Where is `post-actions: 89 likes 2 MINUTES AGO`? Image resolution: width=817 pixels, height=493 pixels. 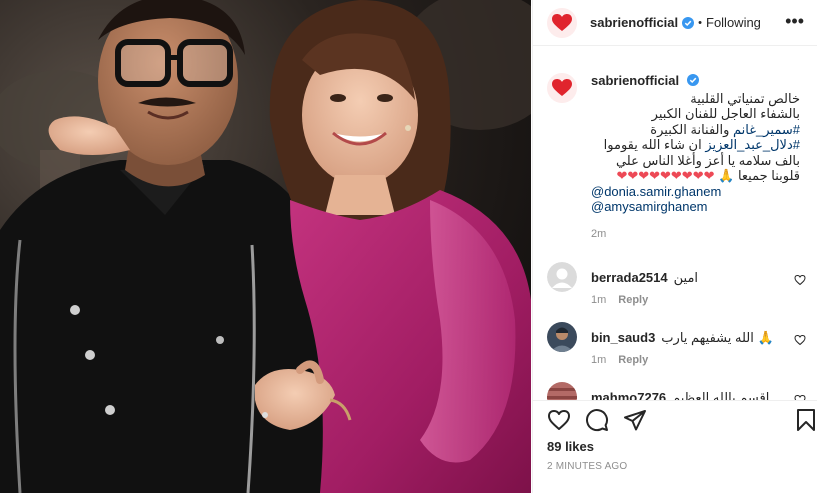
post-actions: 89 likes 2 MINUTES AGO is located at coordinates (675, 446).